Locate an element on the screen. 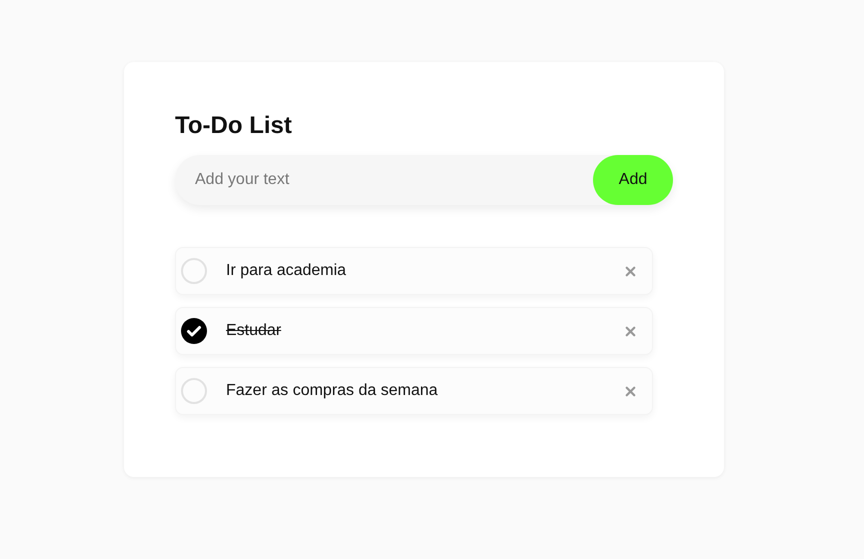 The width and height of the screenshot is (864, 559). task-text: Estudar is located at coordinates (254, 331).